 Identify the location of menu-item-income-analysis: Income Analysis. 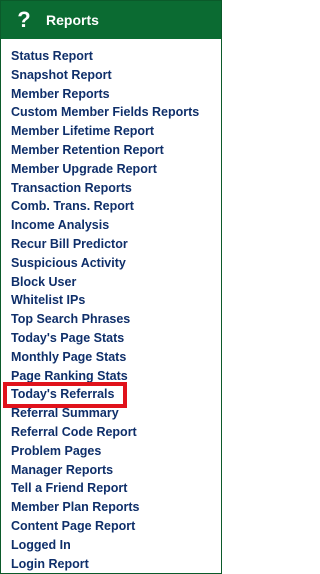
(114, 225).